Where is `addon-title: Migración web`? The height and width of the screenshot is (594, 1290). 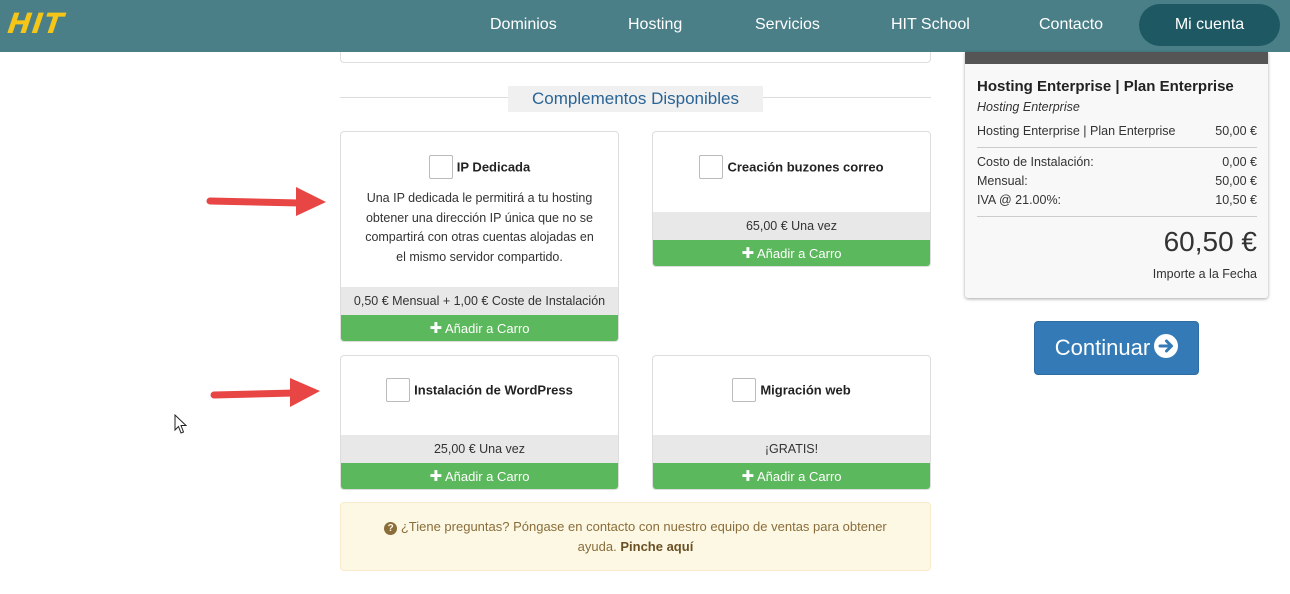
addon-title: Migración web is located at coordinates (805, 390).